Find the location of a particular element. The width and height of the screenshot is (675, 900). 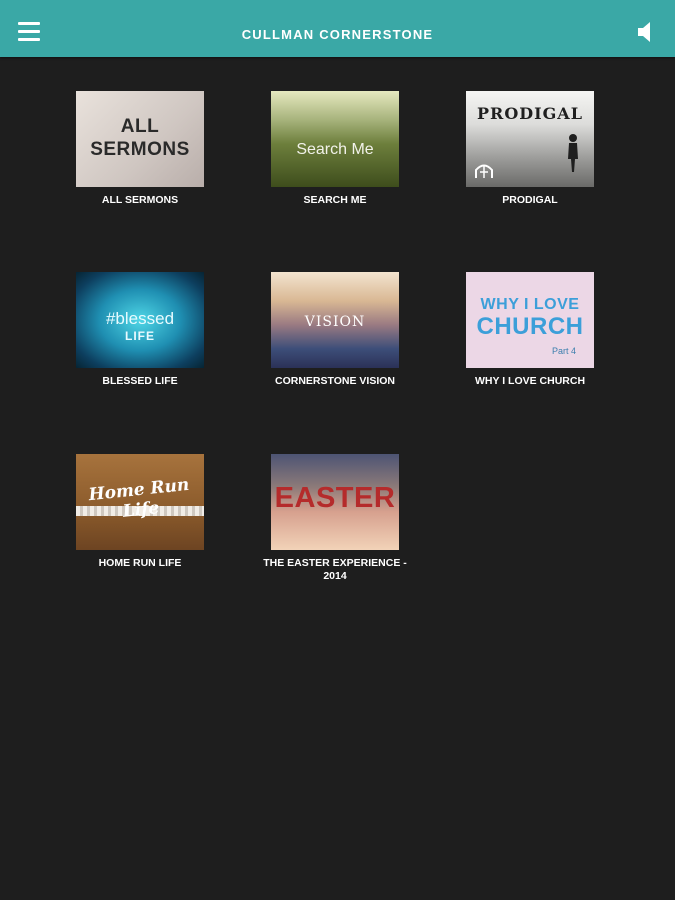

sermon-label: BLESSED LIFE is located at coordinates (140, 381).